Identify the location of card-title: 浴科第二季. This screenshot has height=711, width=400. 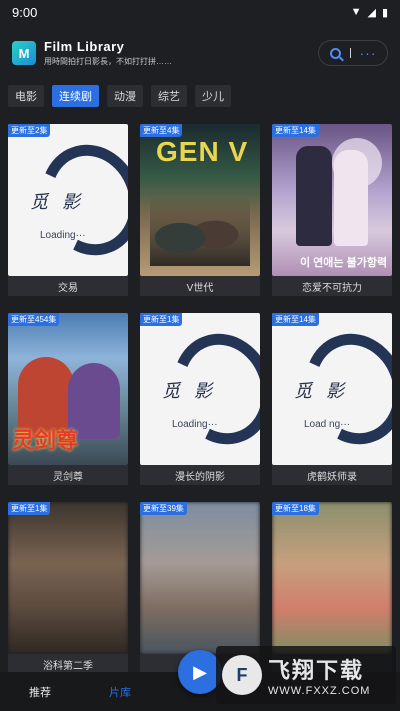
(68, 664).